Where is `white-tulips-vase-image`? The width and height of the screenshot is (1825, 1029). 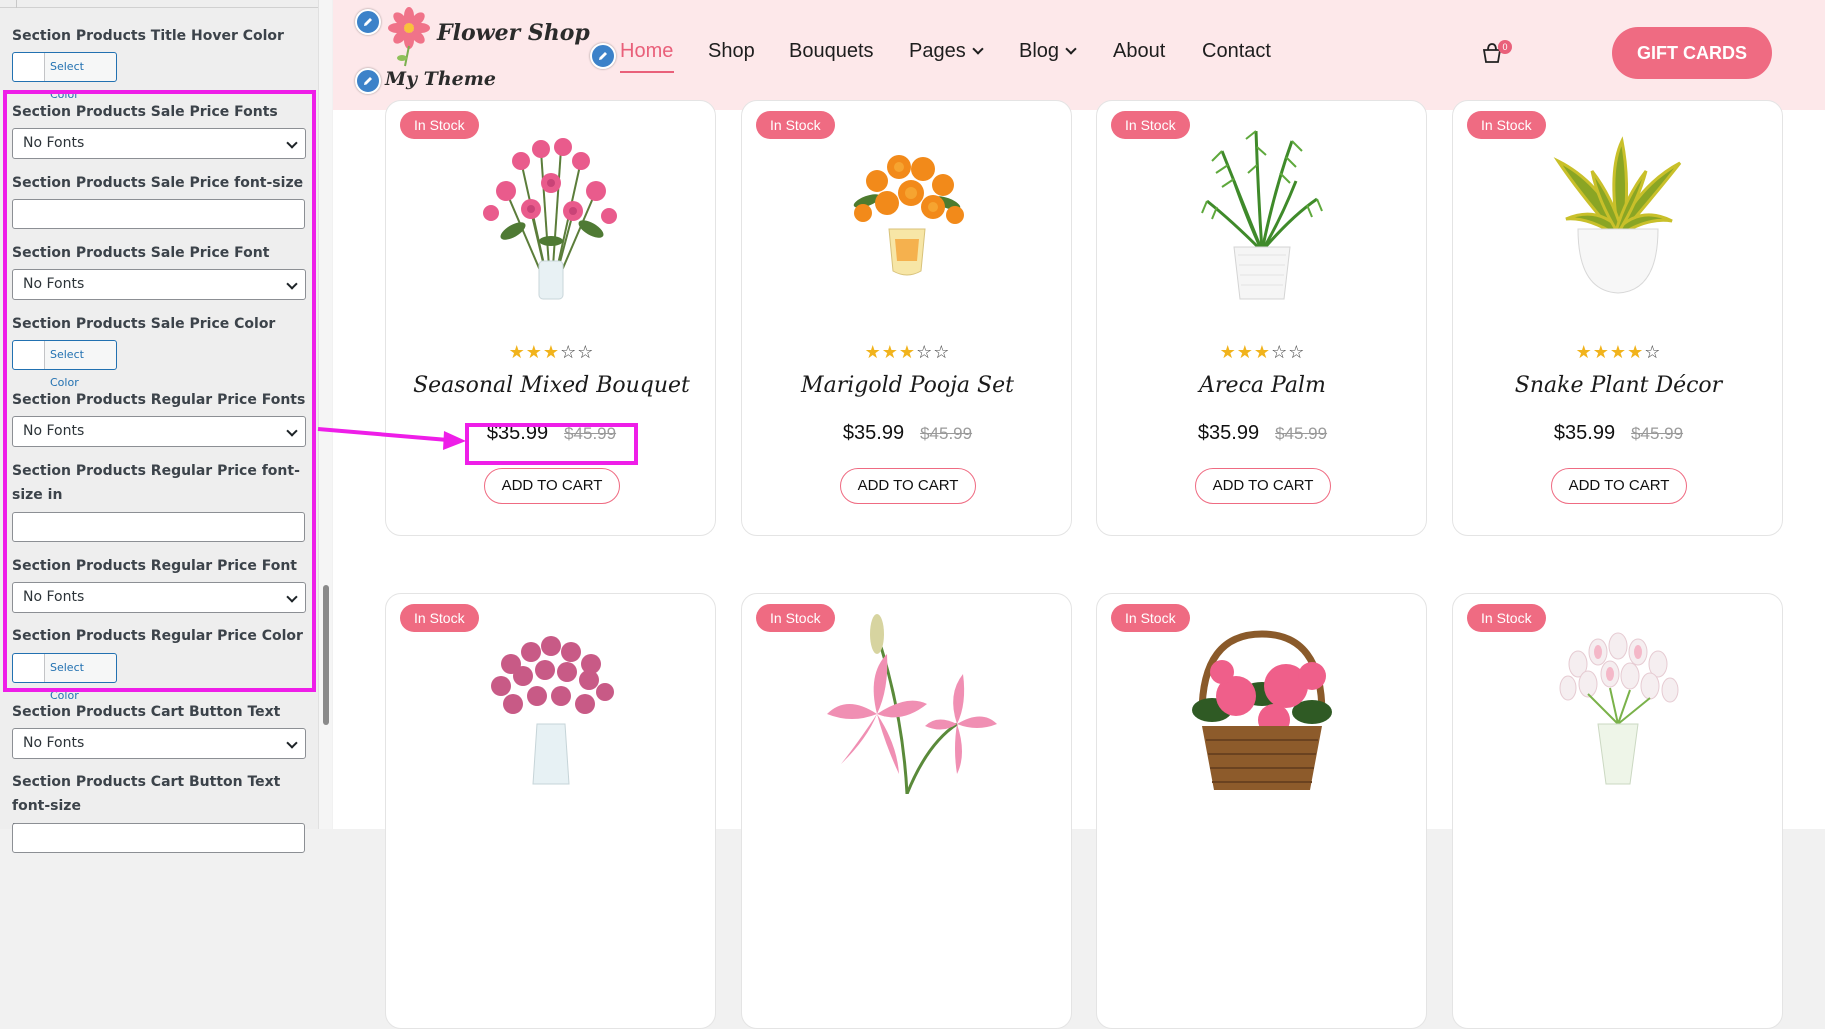 white-tulips-vase-image is located at coordinates (1618, 704).